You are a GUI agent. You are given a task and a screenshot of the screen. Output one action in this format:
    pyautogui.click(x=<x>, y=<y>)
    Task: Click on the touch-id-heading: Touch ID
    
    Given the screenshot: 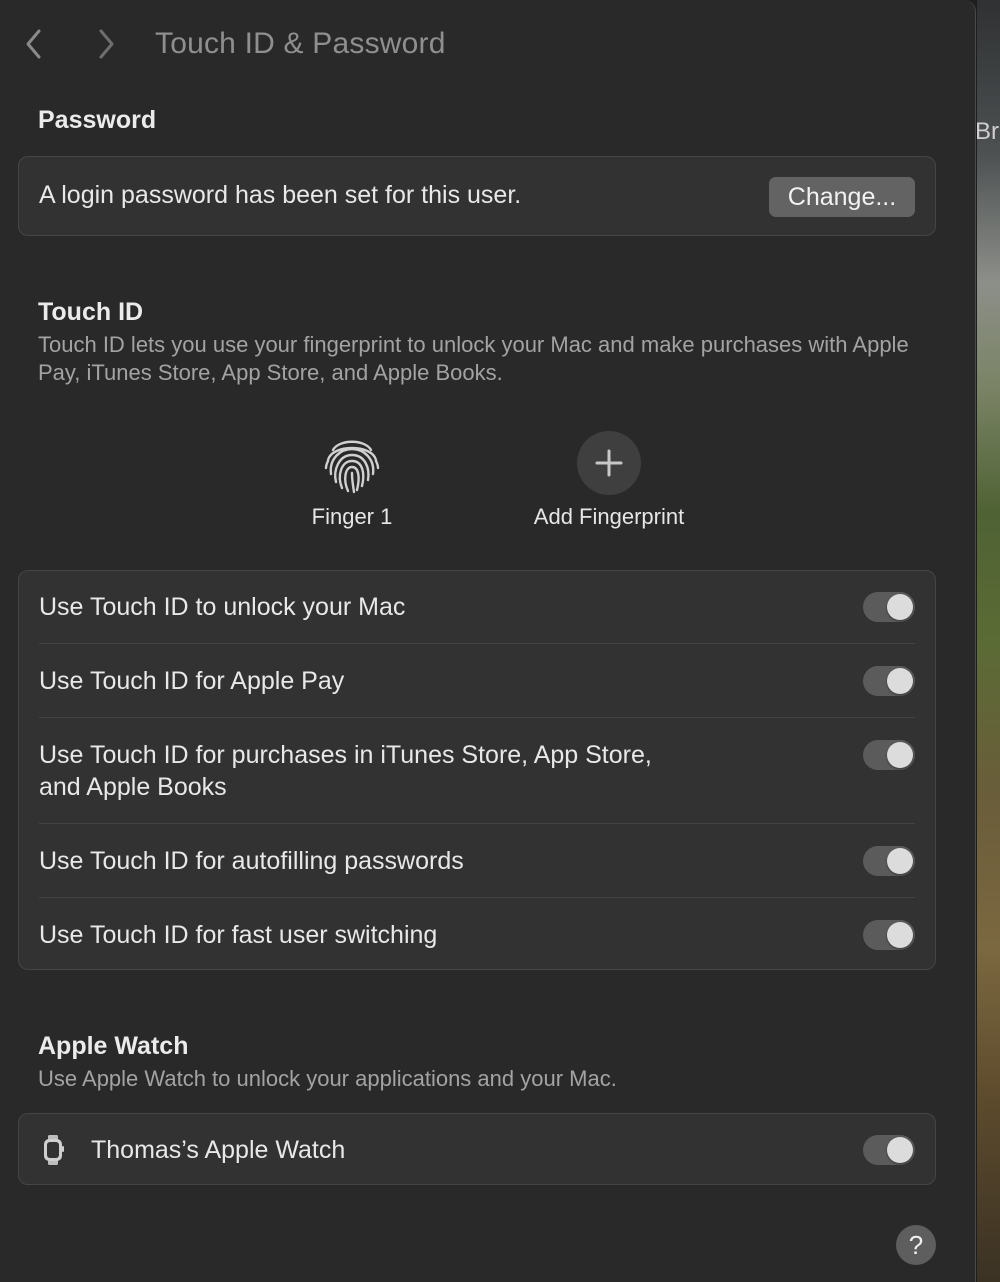 What is the action you would take?
    pyautogui.click(x=91, y=312)
    